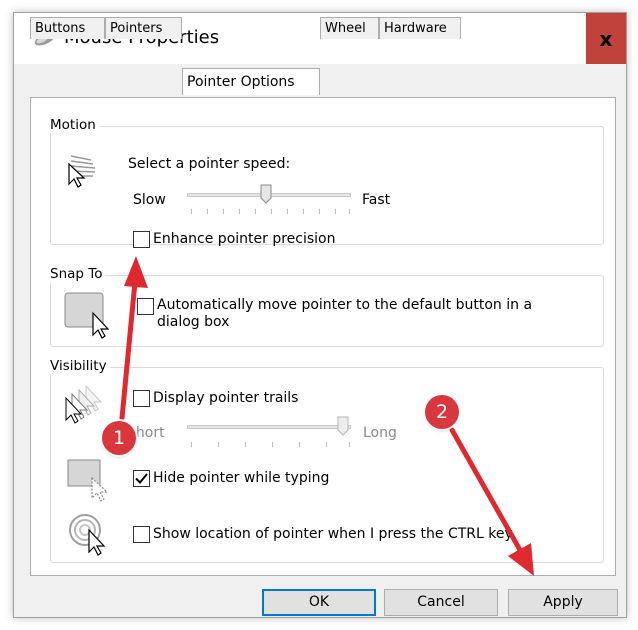 This screenshot has width=638, height=630. I want to click on pointer-trails-label: Display pointer trails, so click(226, 398).